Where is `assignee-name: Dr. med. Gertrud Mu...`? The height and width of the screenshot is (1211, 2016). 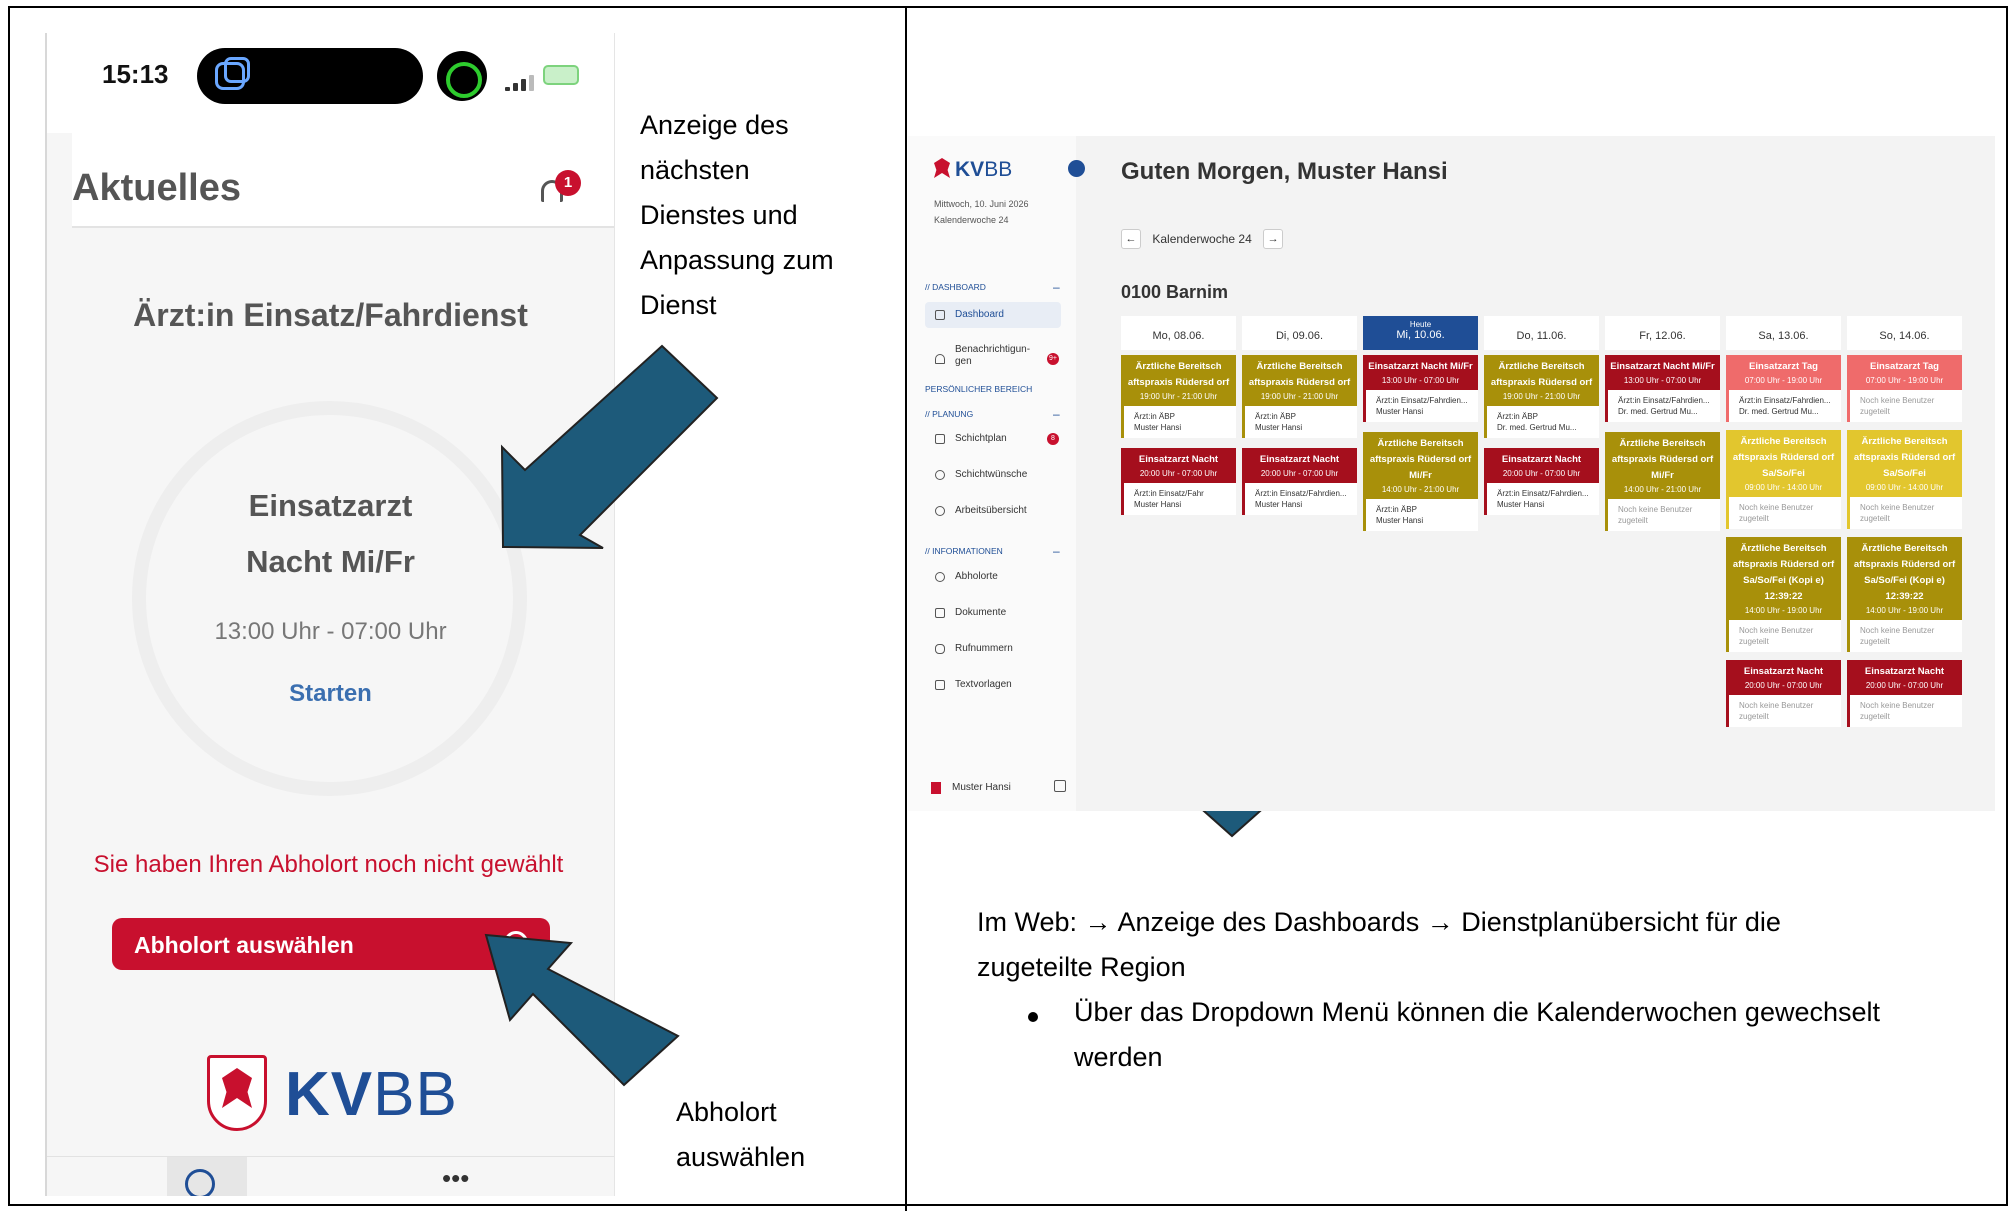 assignee-name: Dr. med. Gertrud Mu... is located at coordinates (1658, 411).